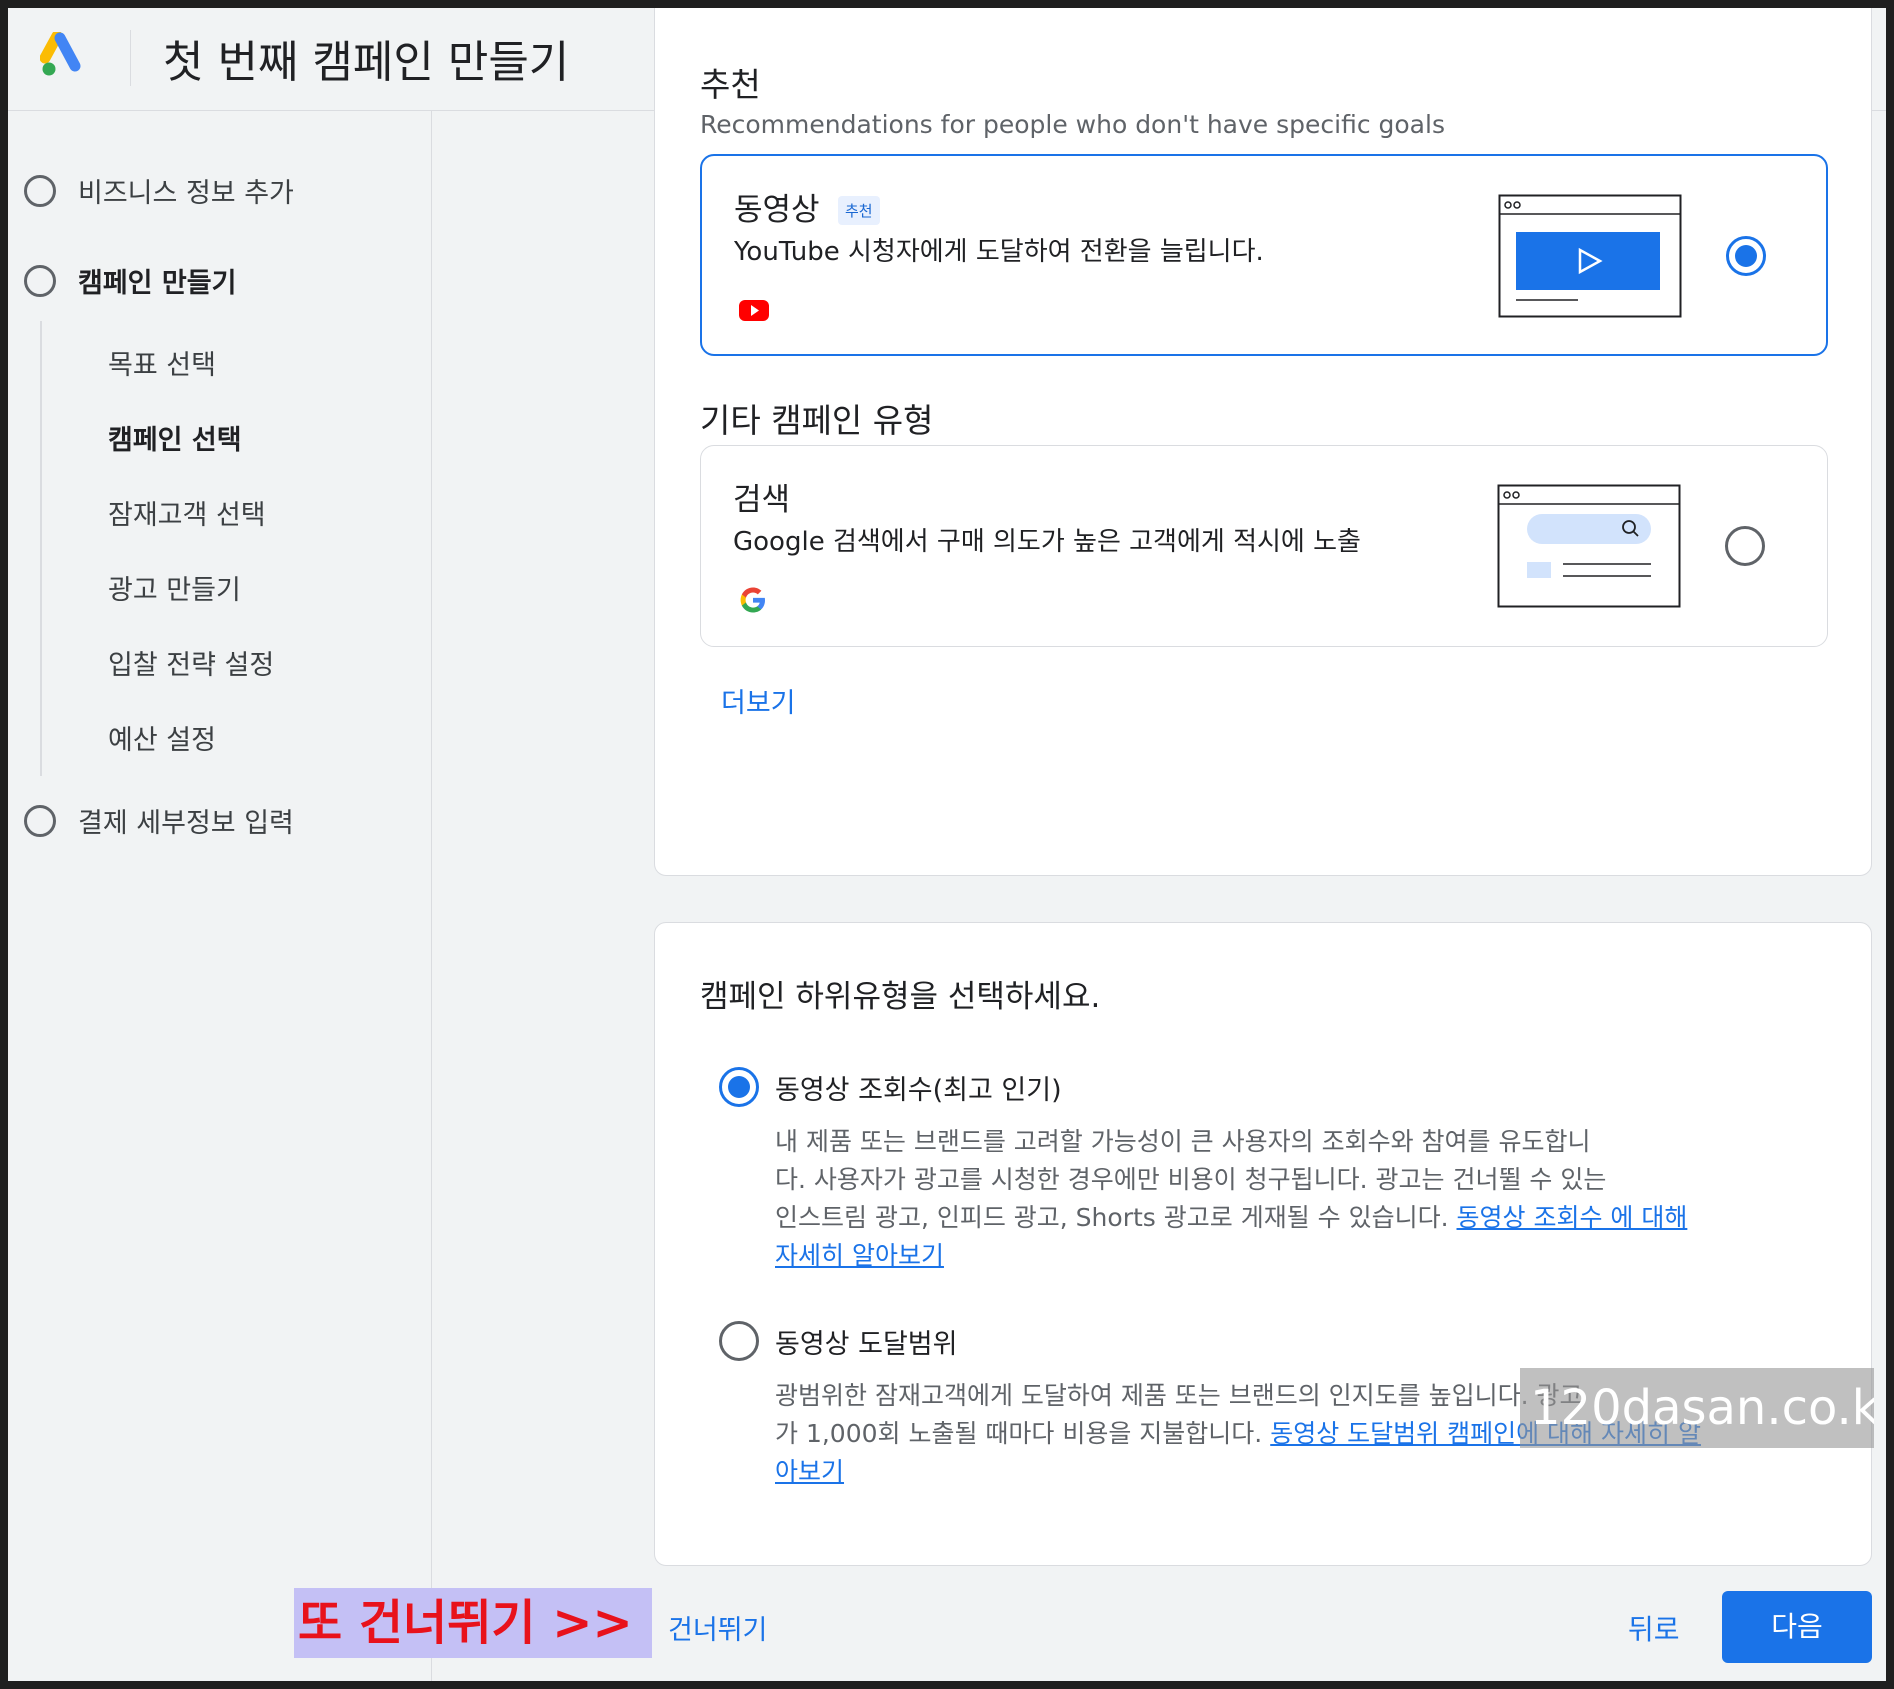 The height and width of the screenshot is (1689, 1894). I want to click on video-player-illustration-icon, so click(1590, 256).